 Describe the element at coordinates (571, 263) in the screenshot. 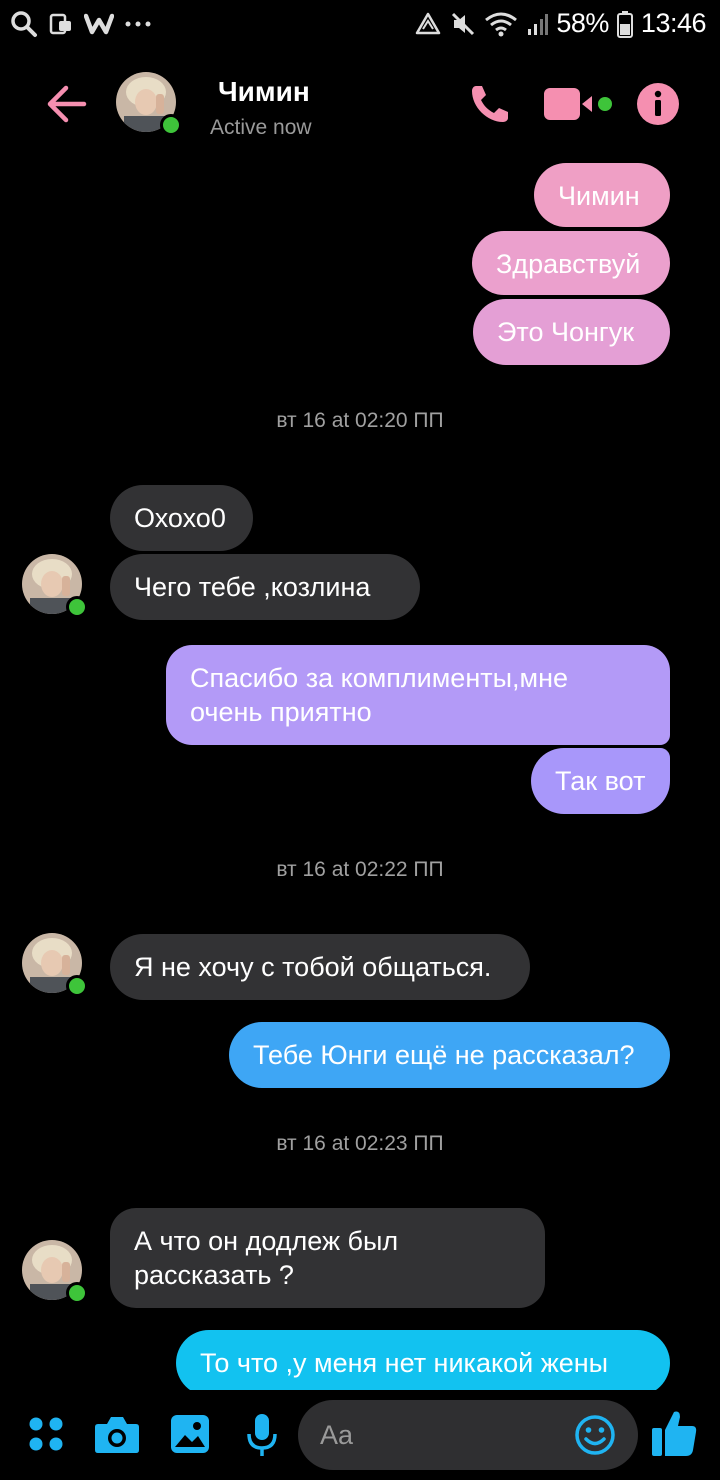

I see `outgoing-message: Здравствуй` at that location.